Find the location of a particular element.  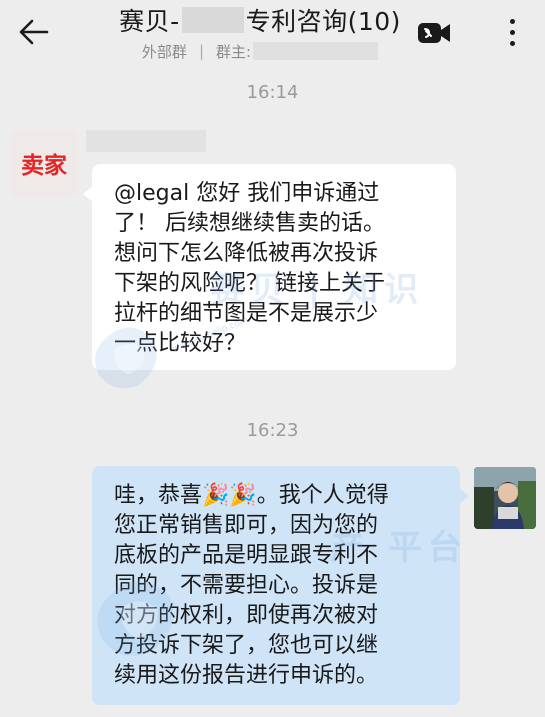

message-line: 续用这份报告进行申诉的。 is located at coordinates (246, 675).